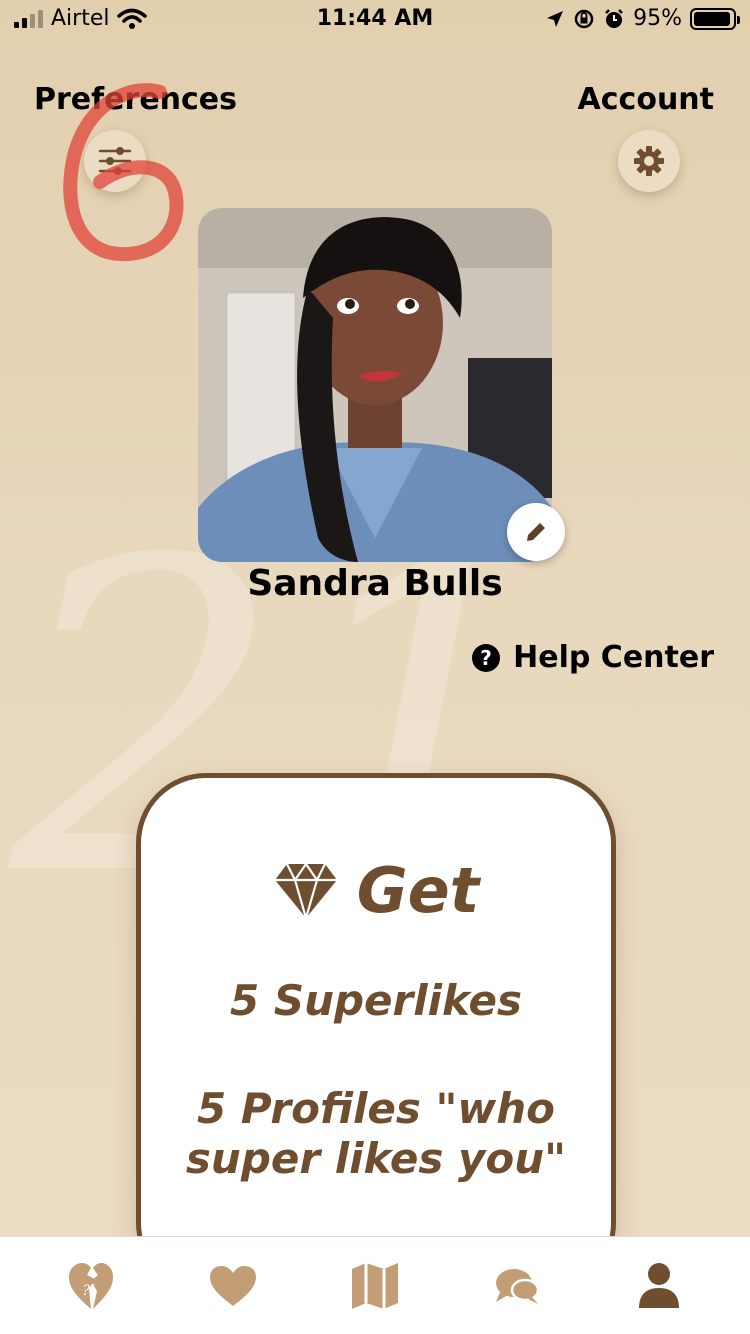 This screenshot has width=750, height=1334. Describe the element at coordinates (135, 99) in the screenshot. I see `preferences-label: Preferences` at that location.